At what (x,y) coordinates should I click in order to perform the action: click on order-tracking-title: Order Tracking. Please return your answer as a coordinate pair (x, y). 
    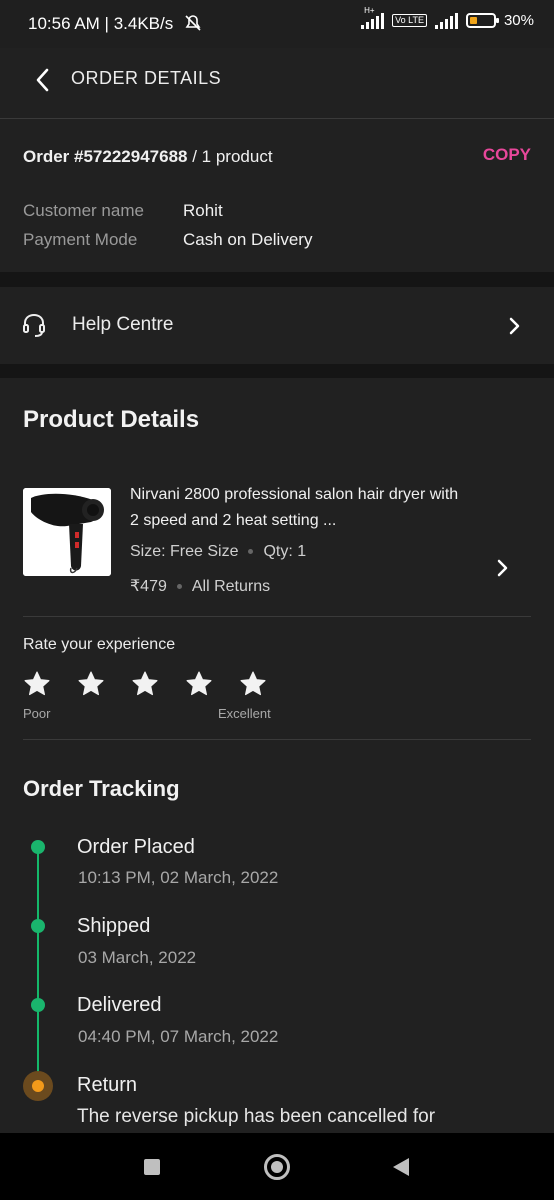
    Looking at the image, I should click on (101, 788).